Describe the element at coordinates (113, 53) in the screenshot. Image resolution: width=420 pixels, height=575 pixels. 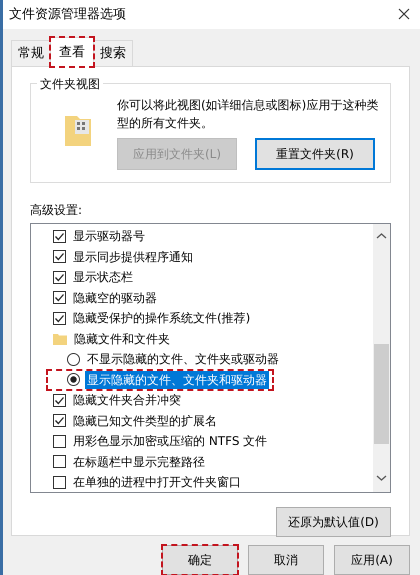
I see `tab: 搜索` at that location.